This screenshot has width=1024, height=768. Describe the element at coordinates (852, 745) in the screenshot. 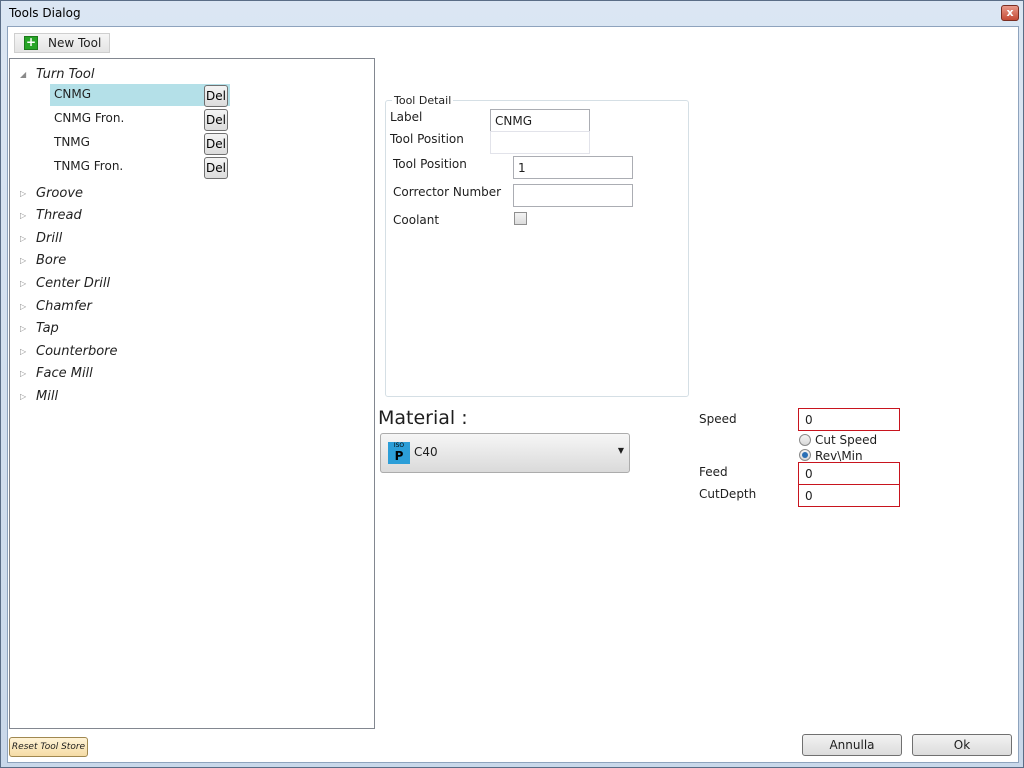

I see `cancel-button: Annulla` at that location.